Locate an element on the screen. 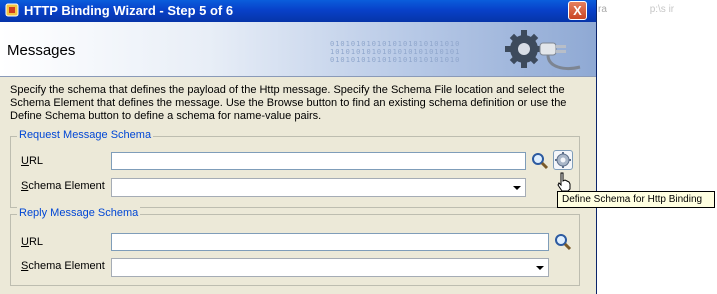  reply-url-label: URL is located at coordinates (32, 242).